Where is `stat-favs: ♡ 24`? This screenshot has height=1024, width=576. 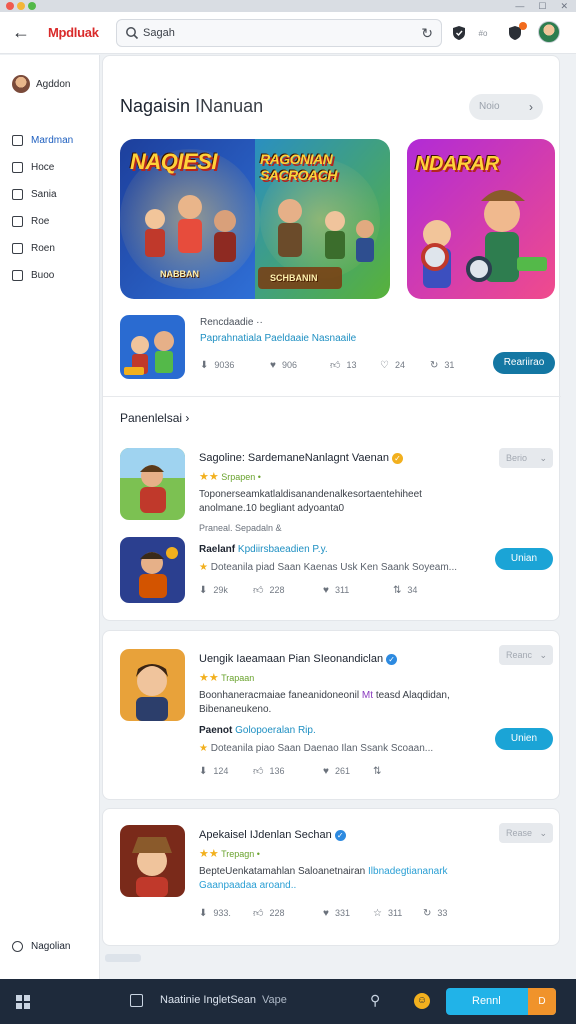 stat-favs: ♡ 24 is located at coordinates (392, 365).